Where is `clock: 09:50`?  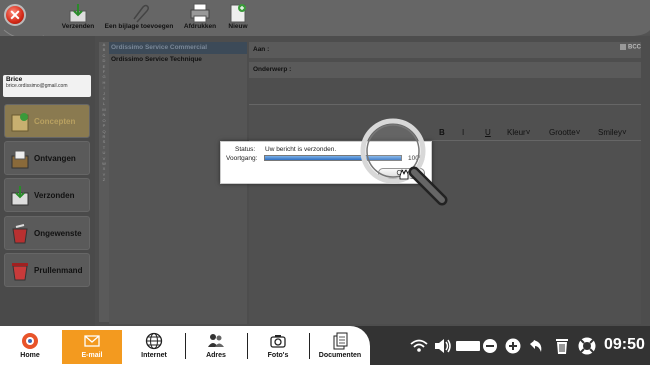 clock: 09:50 is located at coordinates (624, 344).